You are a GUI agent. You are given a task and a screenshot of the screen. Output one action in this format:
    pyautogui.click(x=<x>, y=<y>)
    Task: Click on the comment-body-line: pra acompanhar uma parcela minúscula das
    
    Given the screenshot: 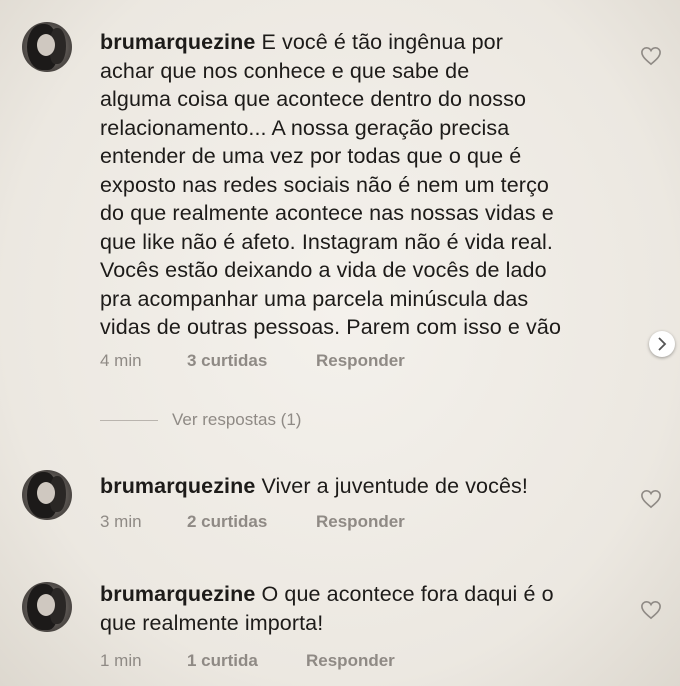 What is the action you would take?
    pyautogui.click(x=314, y=298)
    